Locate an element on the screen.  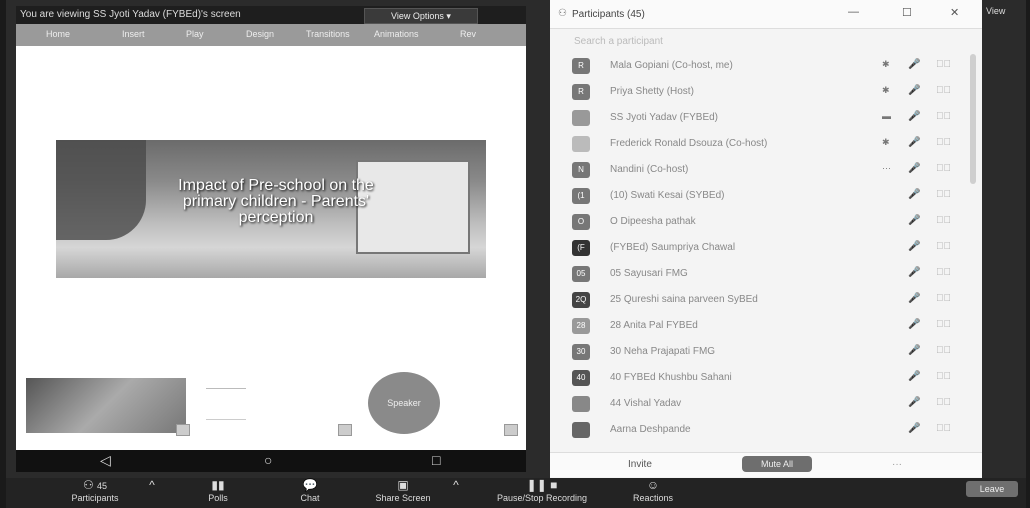
list-item: (1 (10) Swati Kesai (SYBEd) 🎤 ⊏⃞ is located at coordinates (760, 196).